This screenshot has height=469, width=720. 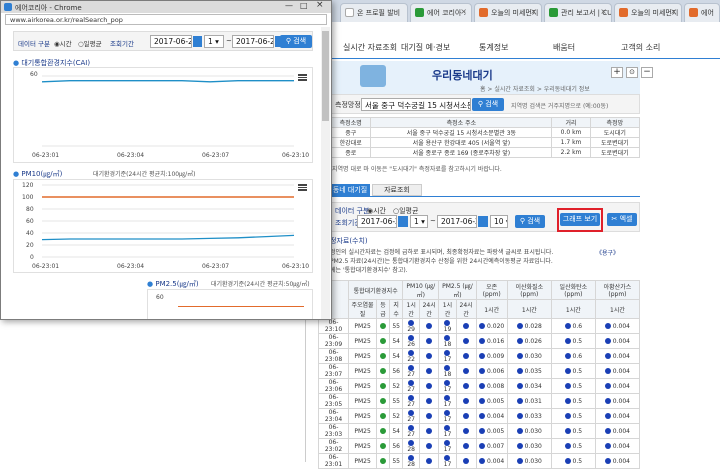 I want to click on legend-link: 《용구》, so click(x=607, y=252).